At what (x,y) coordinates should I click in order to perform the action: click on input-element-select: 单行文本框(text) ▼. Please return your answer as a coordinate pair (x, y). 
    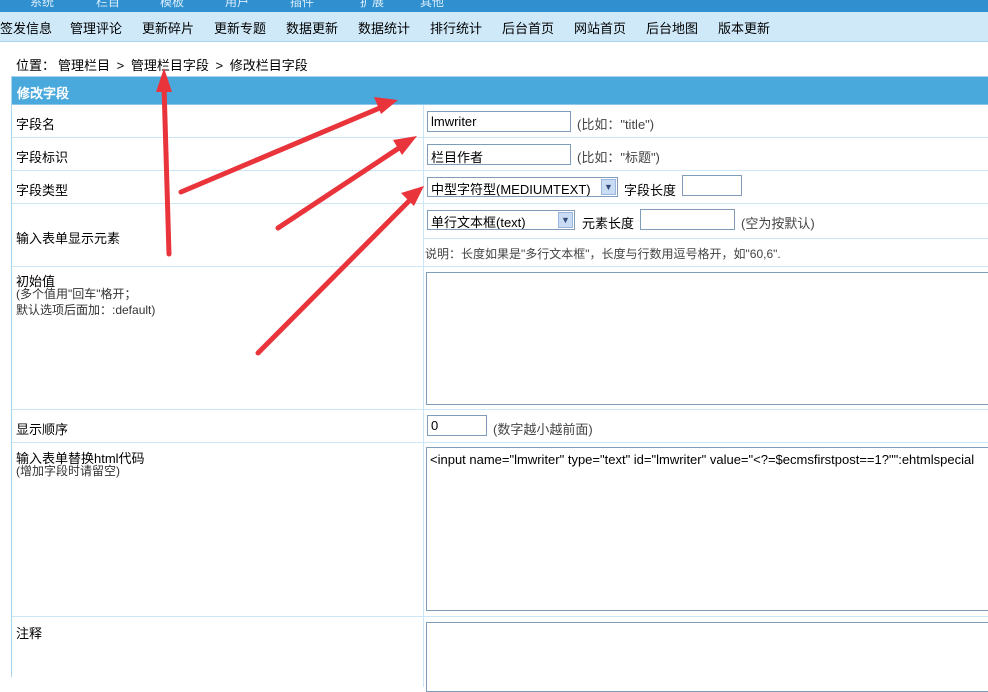
    Looking at the image, I should click on (501, 220).